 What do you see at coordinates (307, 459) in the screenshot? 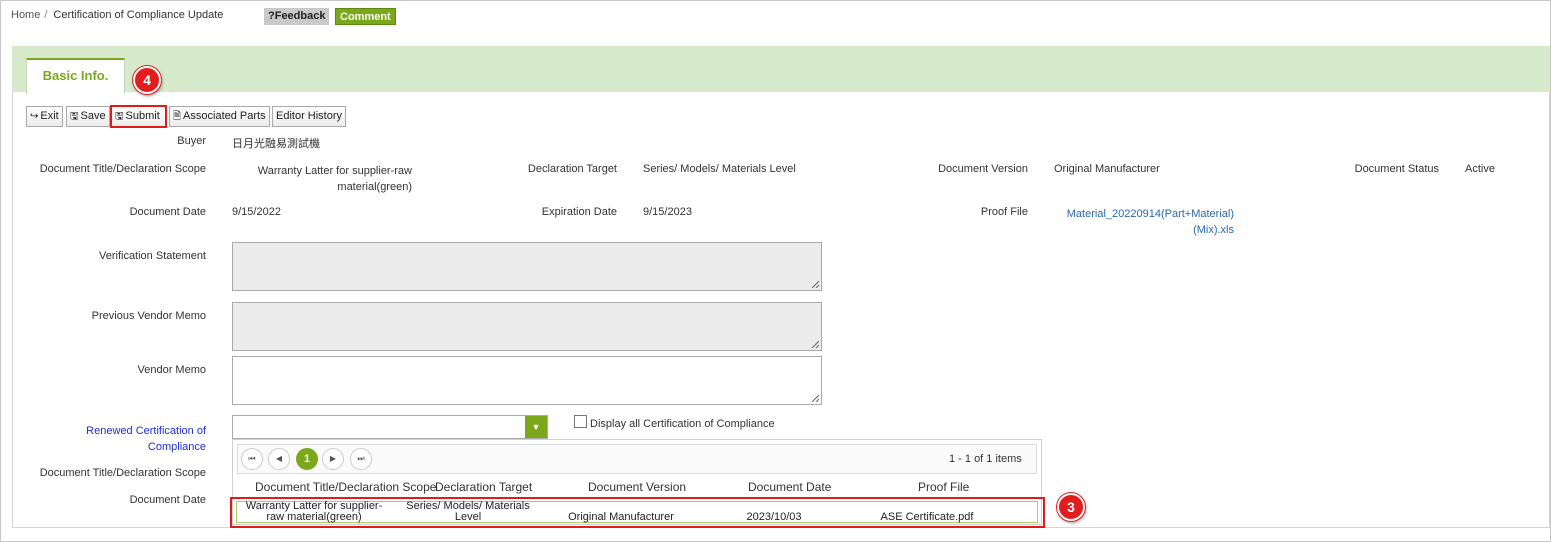
I see `page-number-button: 1` at bounding box center [307, 459].